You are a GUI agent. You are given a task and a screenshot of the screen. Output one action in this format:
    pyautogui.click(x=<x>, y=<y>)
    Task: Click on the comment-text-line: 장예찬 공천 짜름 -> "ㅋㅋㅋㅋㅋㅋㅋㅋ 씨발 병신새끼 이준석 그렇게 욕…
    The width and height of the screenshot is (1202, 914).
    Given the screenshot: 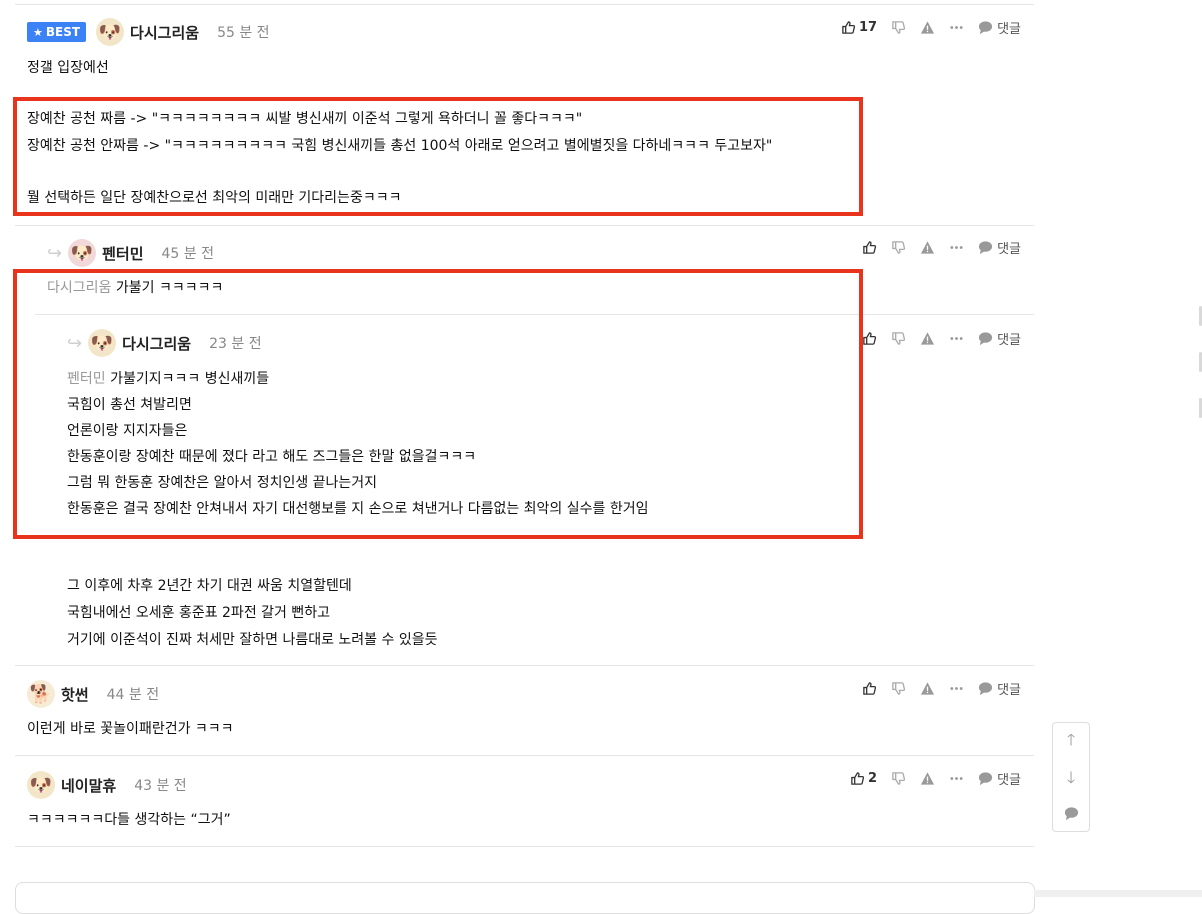 What is the action you would take?
    pyautogui.click(x=305, y=119)
    